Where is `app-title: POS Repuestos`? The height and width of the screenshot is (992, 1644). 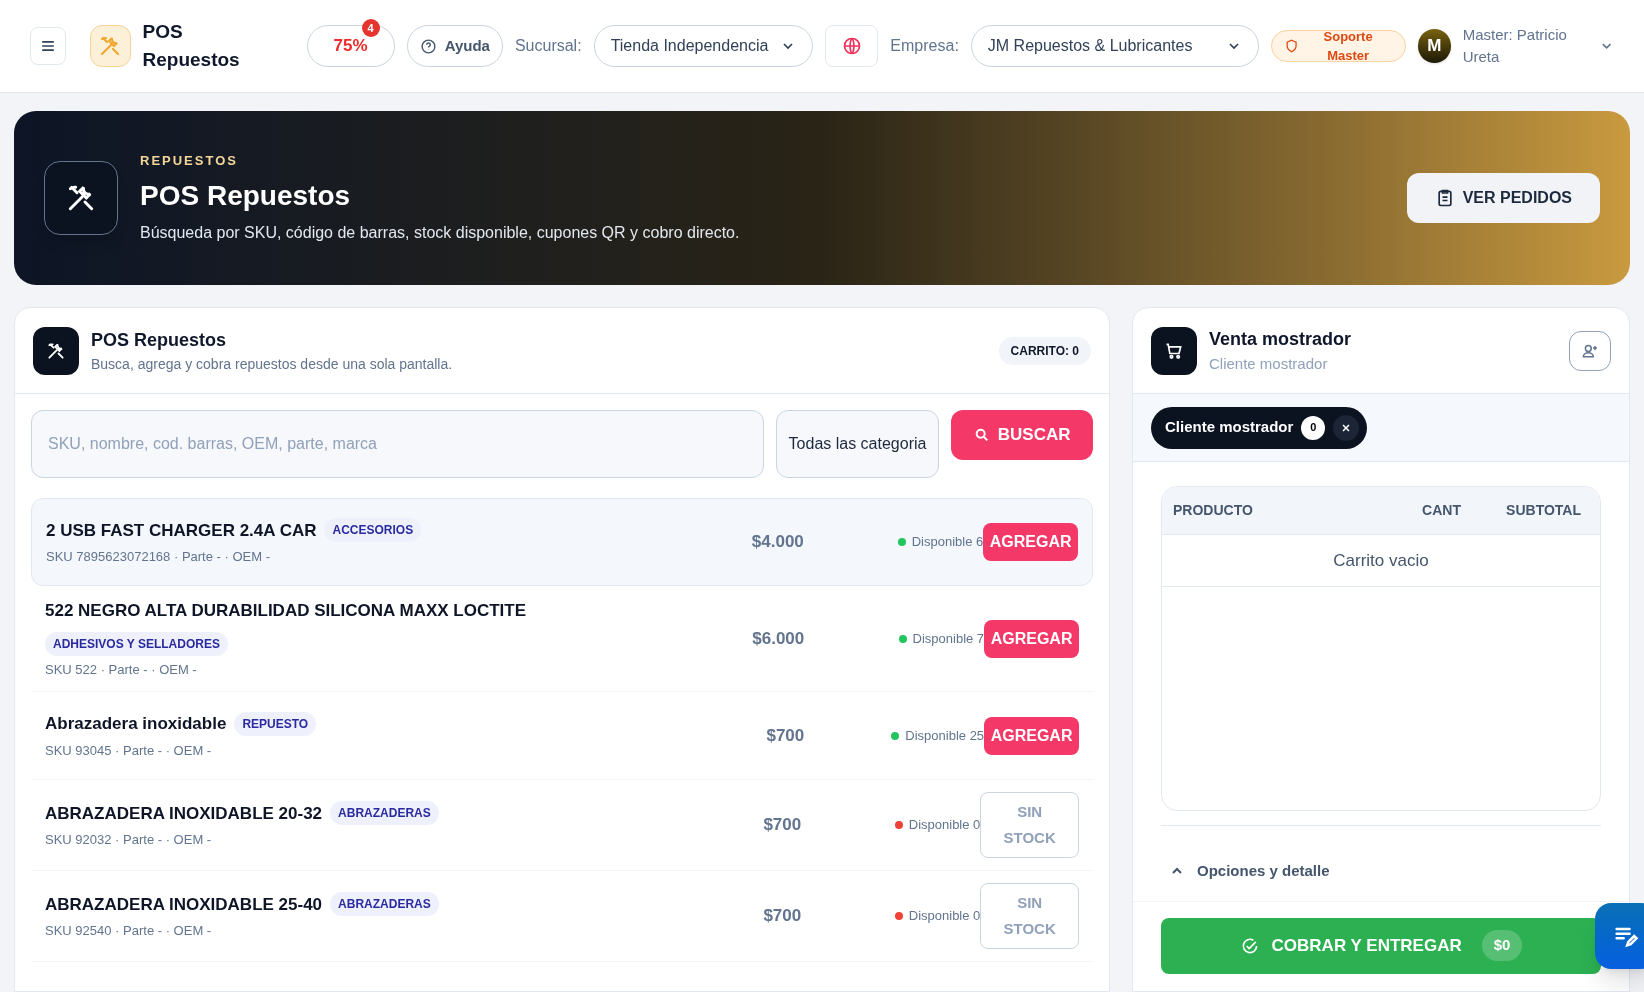 app-title: POS Repuestos is located at coordinates (191, 45).